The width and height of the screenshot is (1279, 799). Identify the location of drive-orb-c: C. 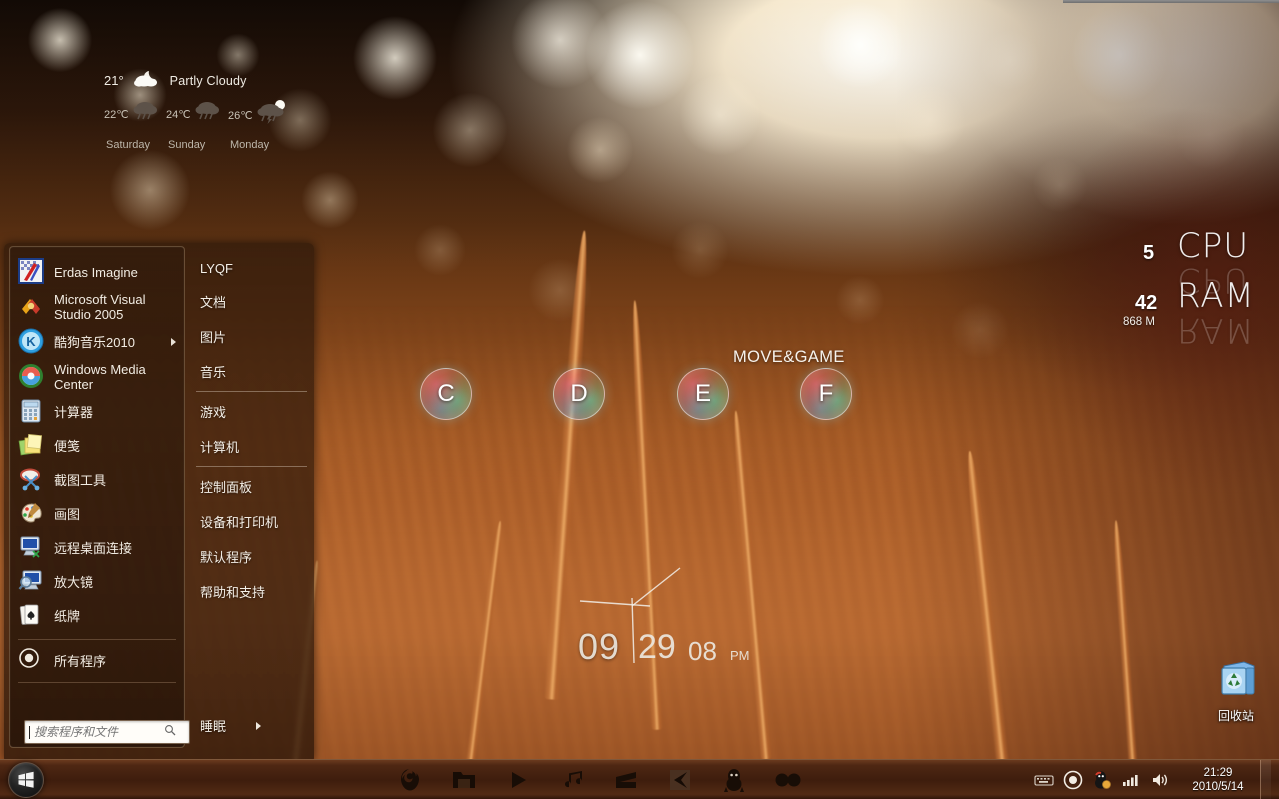
(446, 394).